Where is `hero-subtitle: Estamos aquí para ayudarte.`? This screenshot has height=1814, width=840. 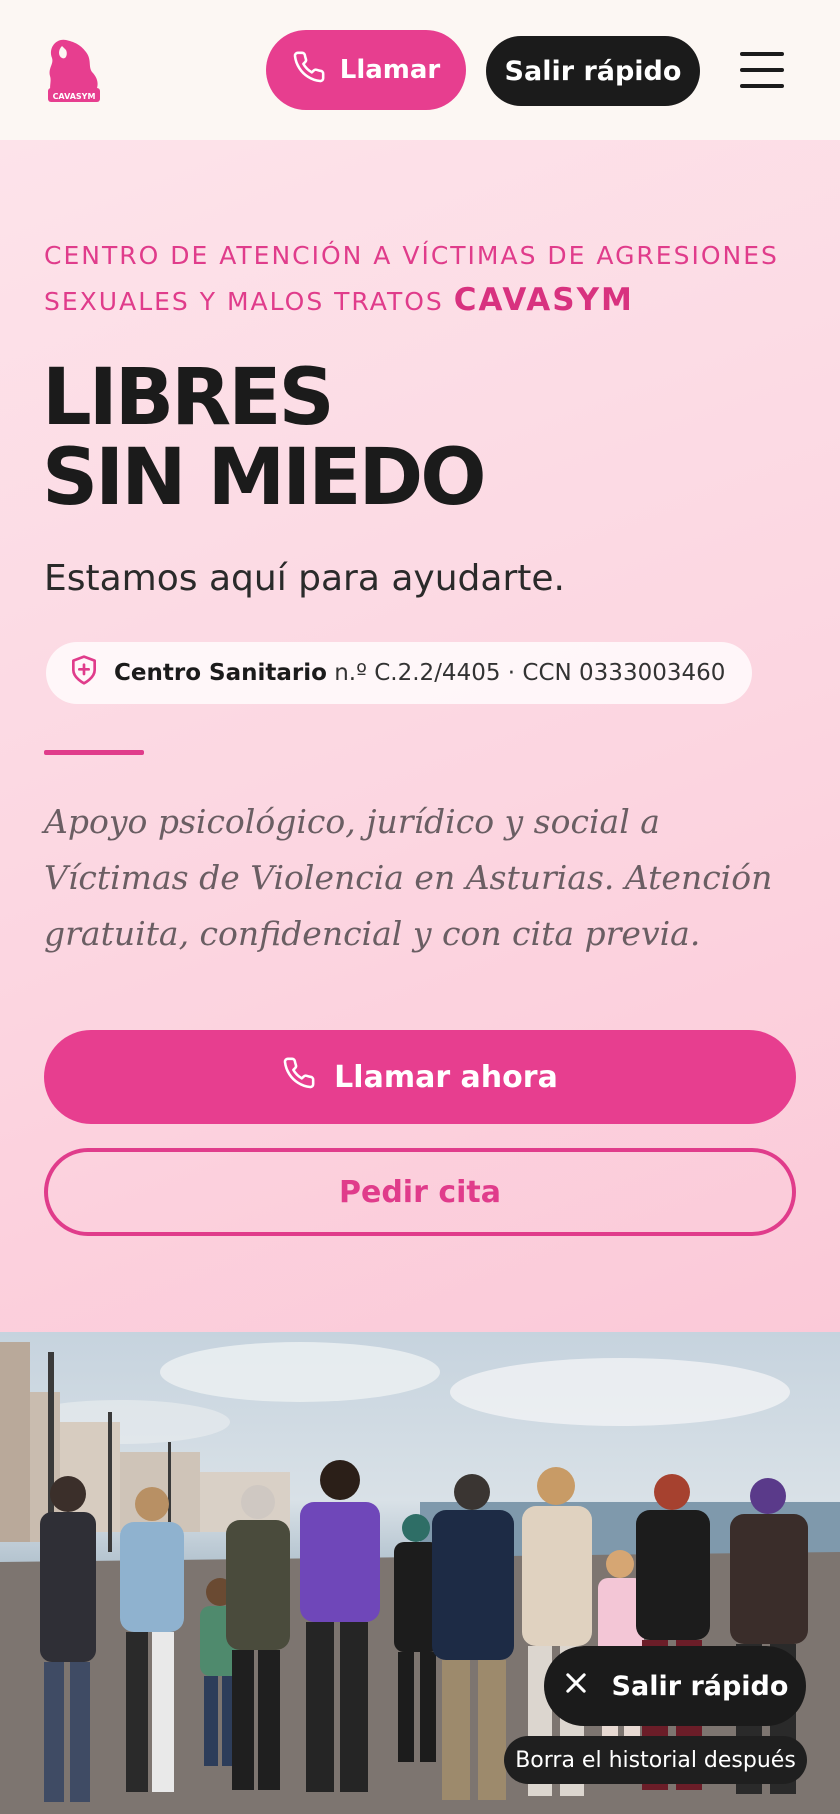
hero-subtitle: Estamos aquí para ayudarte. is located at coordinates (304, 578).